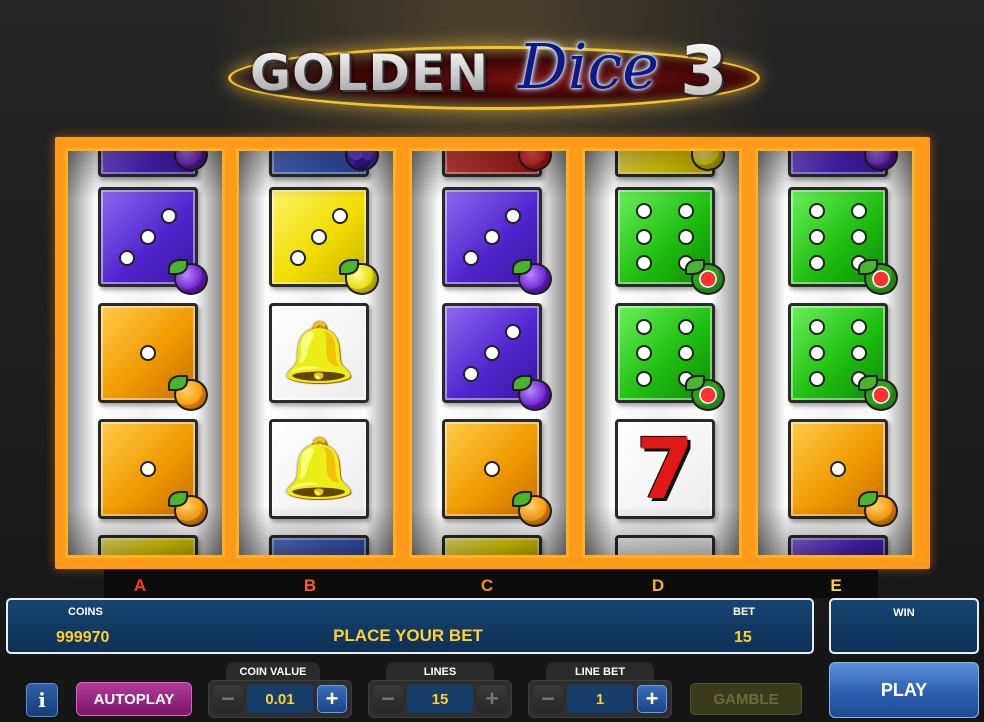  What do you see at coordinates (600, 672) in the screenshot?
I see `line-bet-label: LINE BET` at bounding box center [600, 672].